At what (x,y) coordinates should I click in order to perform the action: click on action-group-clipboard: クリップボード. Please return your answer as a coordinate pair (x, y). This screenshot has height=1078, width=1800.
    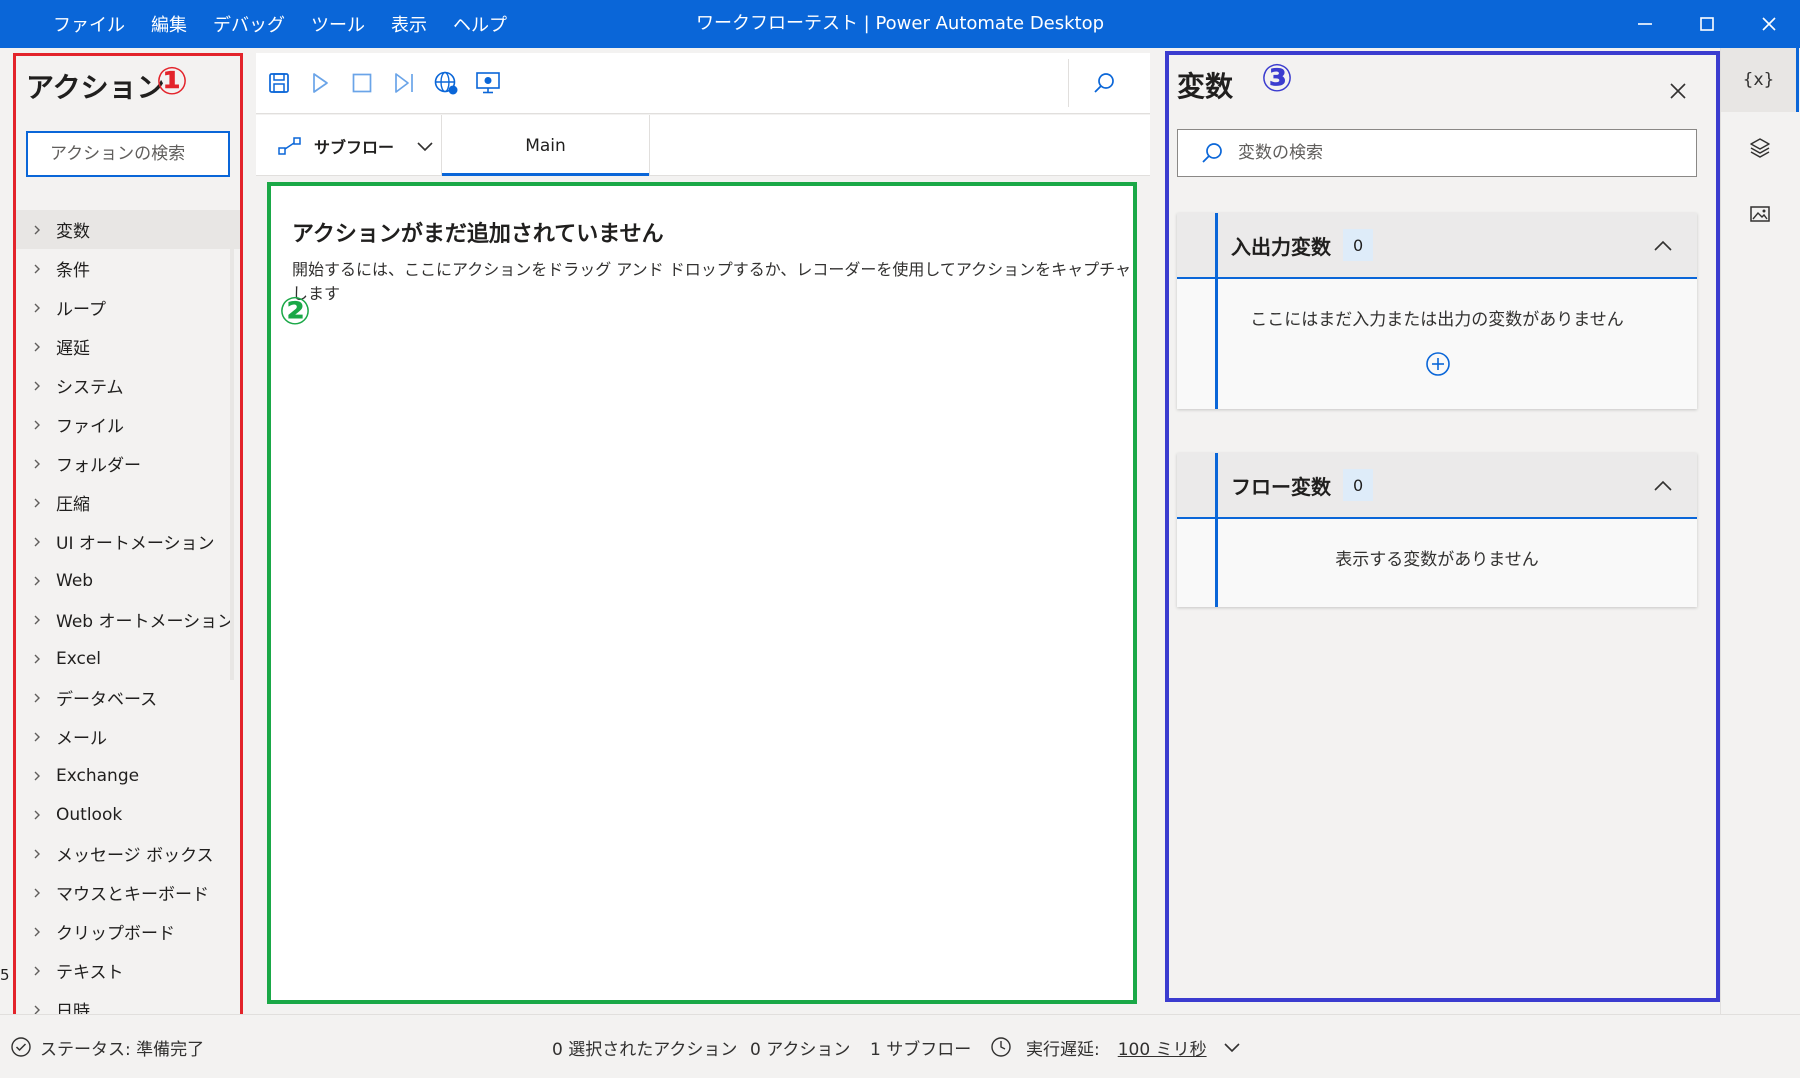
    Looking at the image, I should click on (128, 931).